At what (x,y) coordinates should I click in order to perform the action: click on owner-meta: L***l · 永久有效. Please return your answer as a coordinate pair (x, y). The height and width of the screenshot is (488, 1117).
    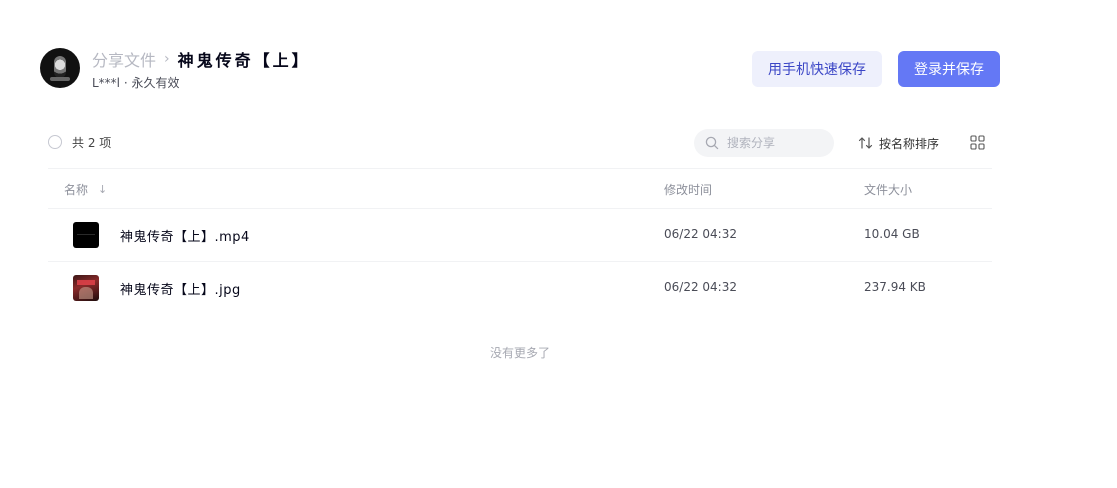
    Looking at the image, I should click on (136, 83).